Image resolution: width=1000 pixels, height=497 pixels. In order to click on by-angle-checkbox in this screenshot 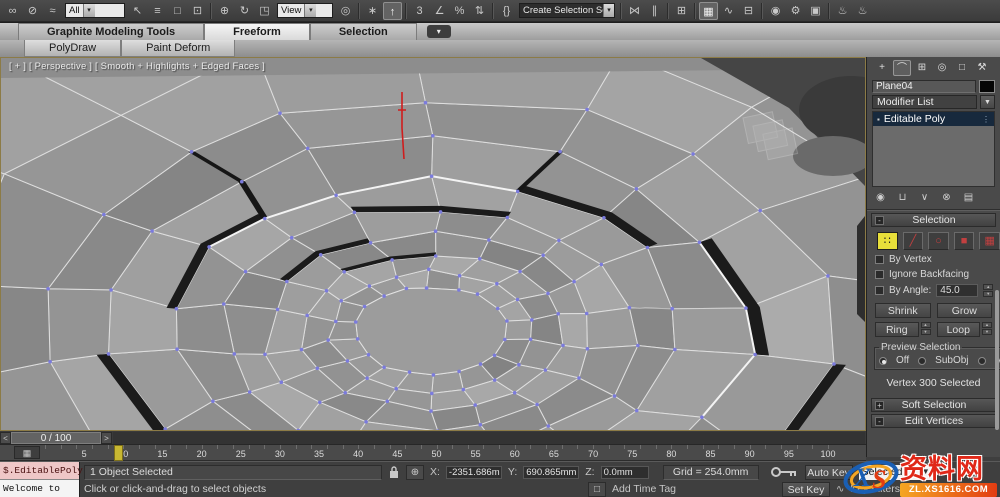, I will do `click(879, 290)`.